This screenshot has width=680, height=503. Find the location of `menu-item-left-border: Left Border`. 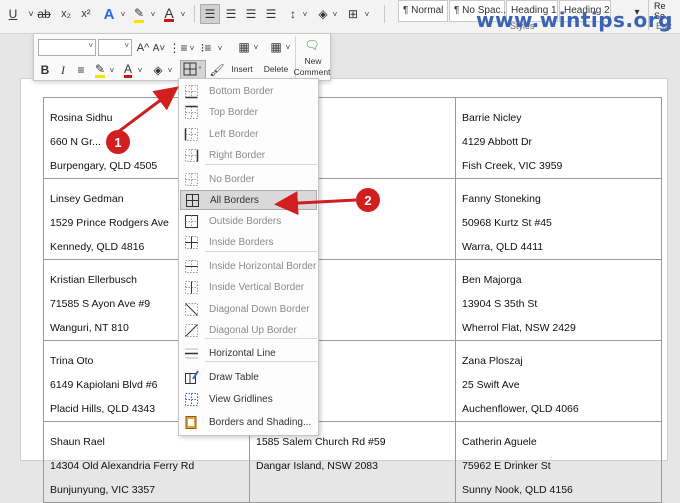

menu-item-left-border: Left Border is located at coordinates (248, 134).